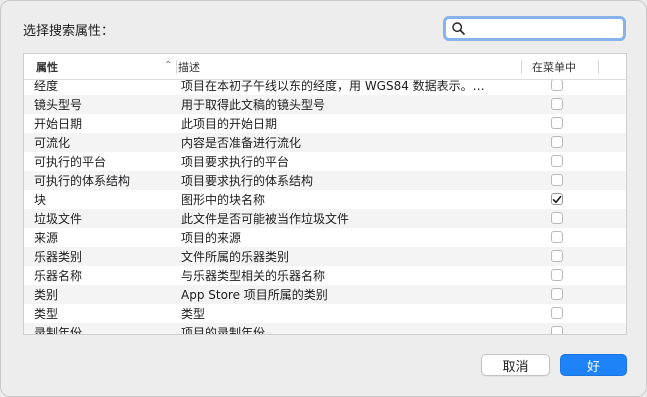 This screenshot has height=397, width=647. I want to click on cancel-button: 取消, so click(515, 365).